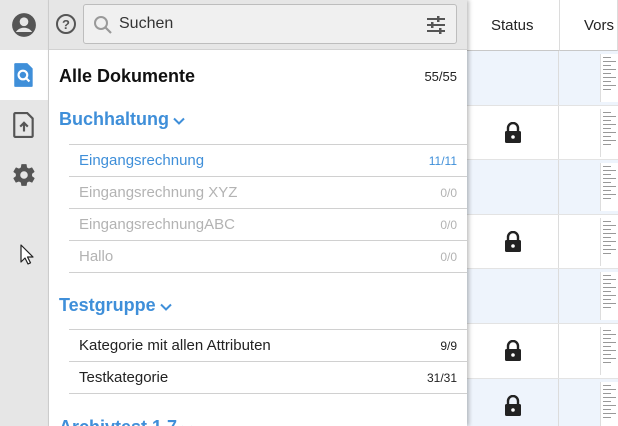  What do you see at coordinates (142, 160) in the screenshot?
I see `category-label: Eingangsrechnung` at bounding box center [142, 160].